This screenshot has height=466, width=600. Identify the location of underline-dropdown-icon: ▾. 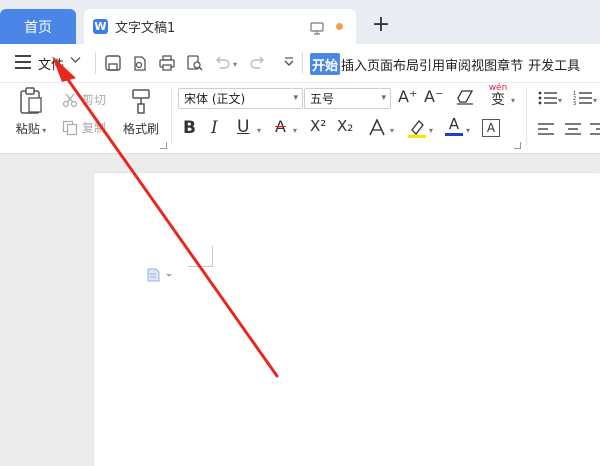
(259, 130).